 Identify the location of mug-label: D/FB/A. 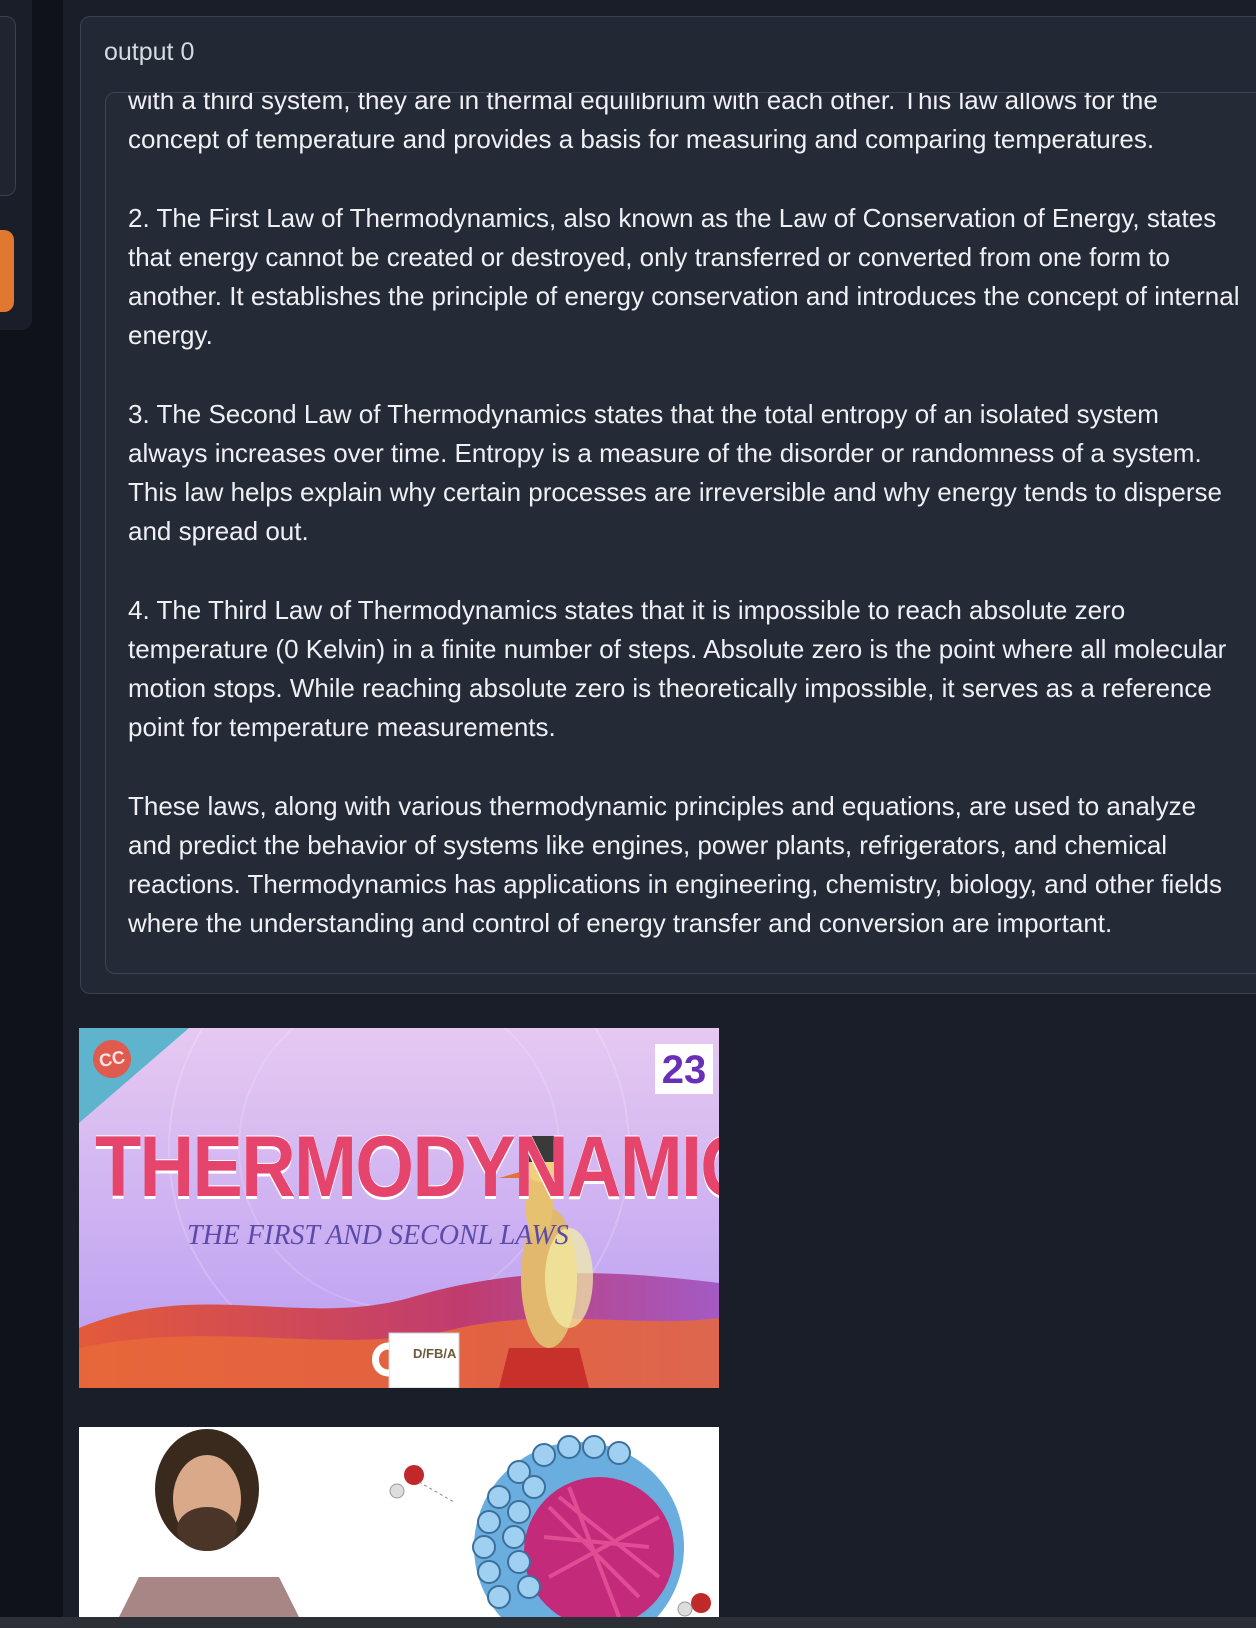
(435, 1353).